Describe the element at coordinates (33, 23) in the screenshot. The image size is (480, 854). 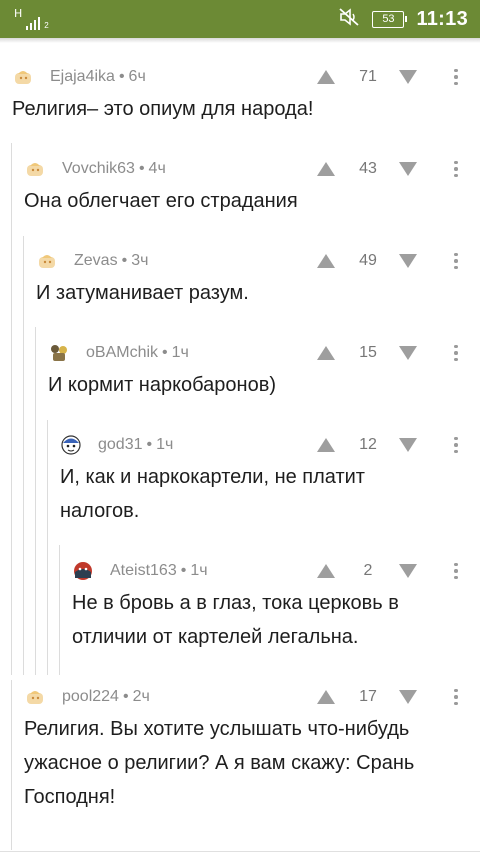
I see `signal-icon` at that location.